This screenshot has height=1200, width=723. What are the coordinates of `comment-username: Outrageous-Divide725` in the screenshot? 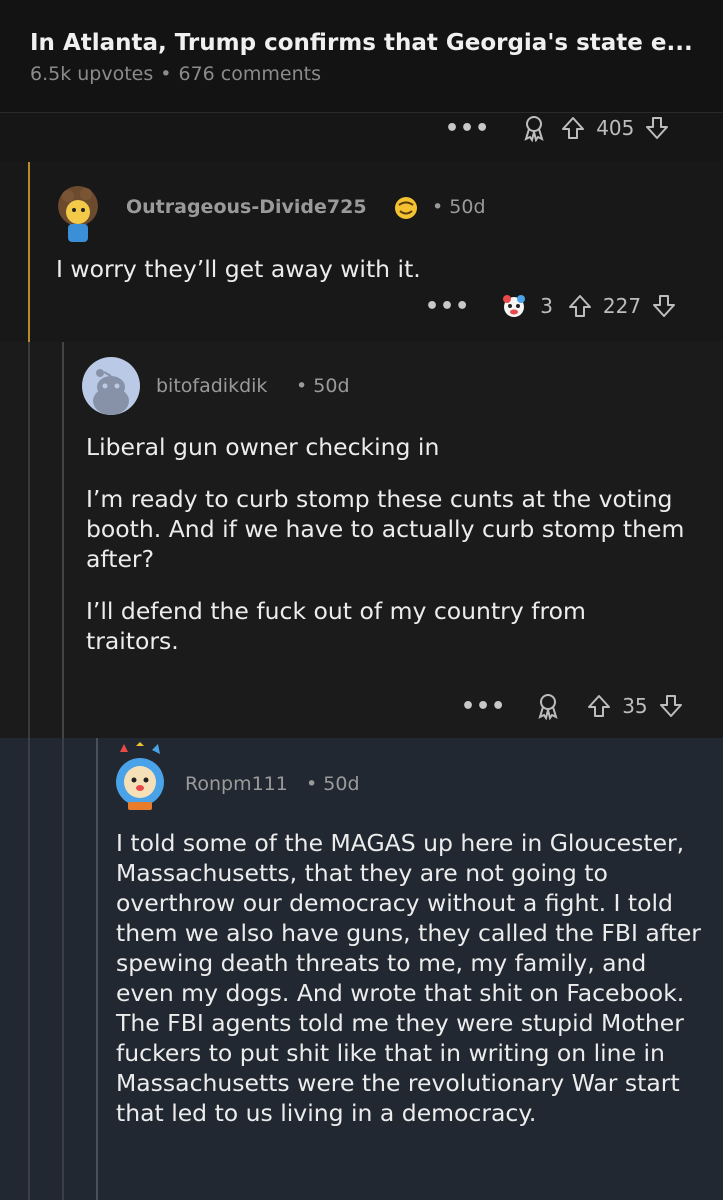 It's located at (246, 207).